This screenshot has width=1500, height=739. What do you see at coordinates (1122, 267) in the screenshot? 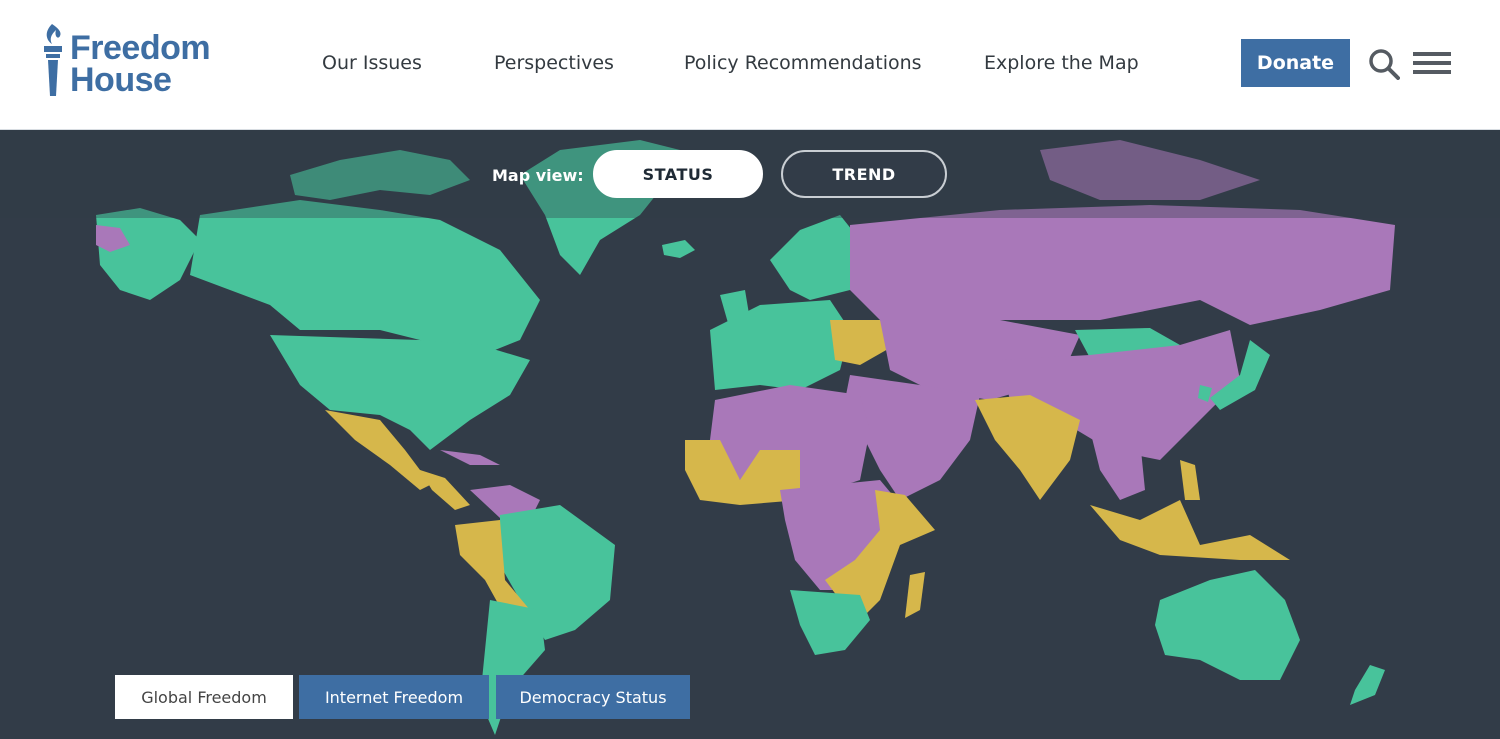
I see `russia` at bounding box center [1122, 267].